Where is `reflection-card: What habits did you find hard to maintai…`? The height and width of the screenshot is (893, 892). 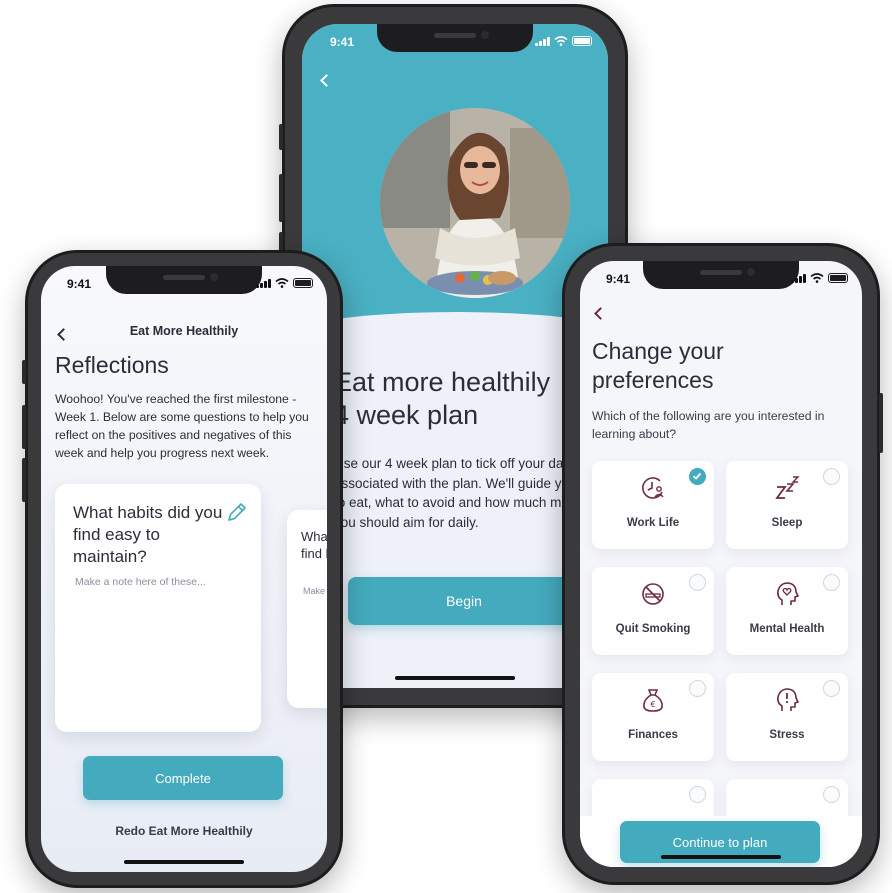 reflection-card: What habits did you find hard to maintai… is located at coordinates (307, 609).